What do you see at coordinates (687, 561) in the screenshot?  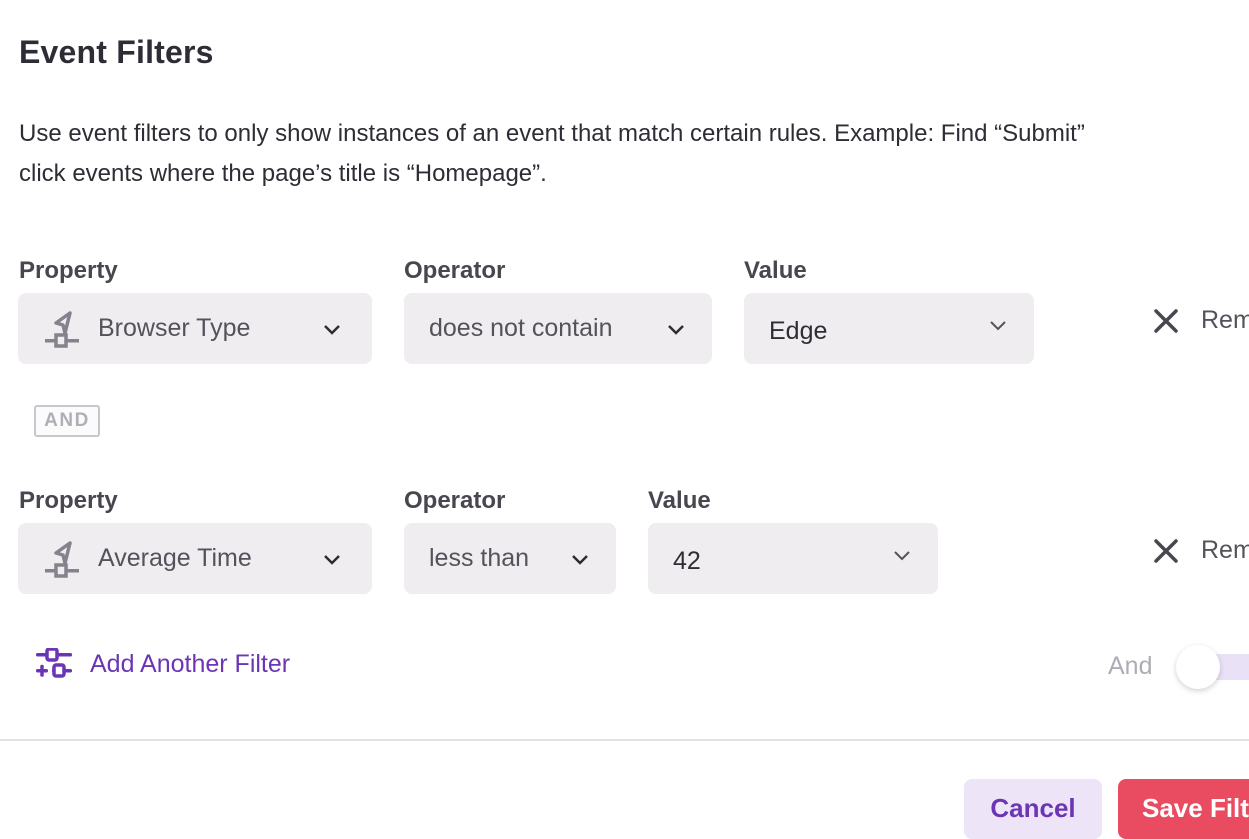 I see `value-value: 42` at bounding box center [687, 561].